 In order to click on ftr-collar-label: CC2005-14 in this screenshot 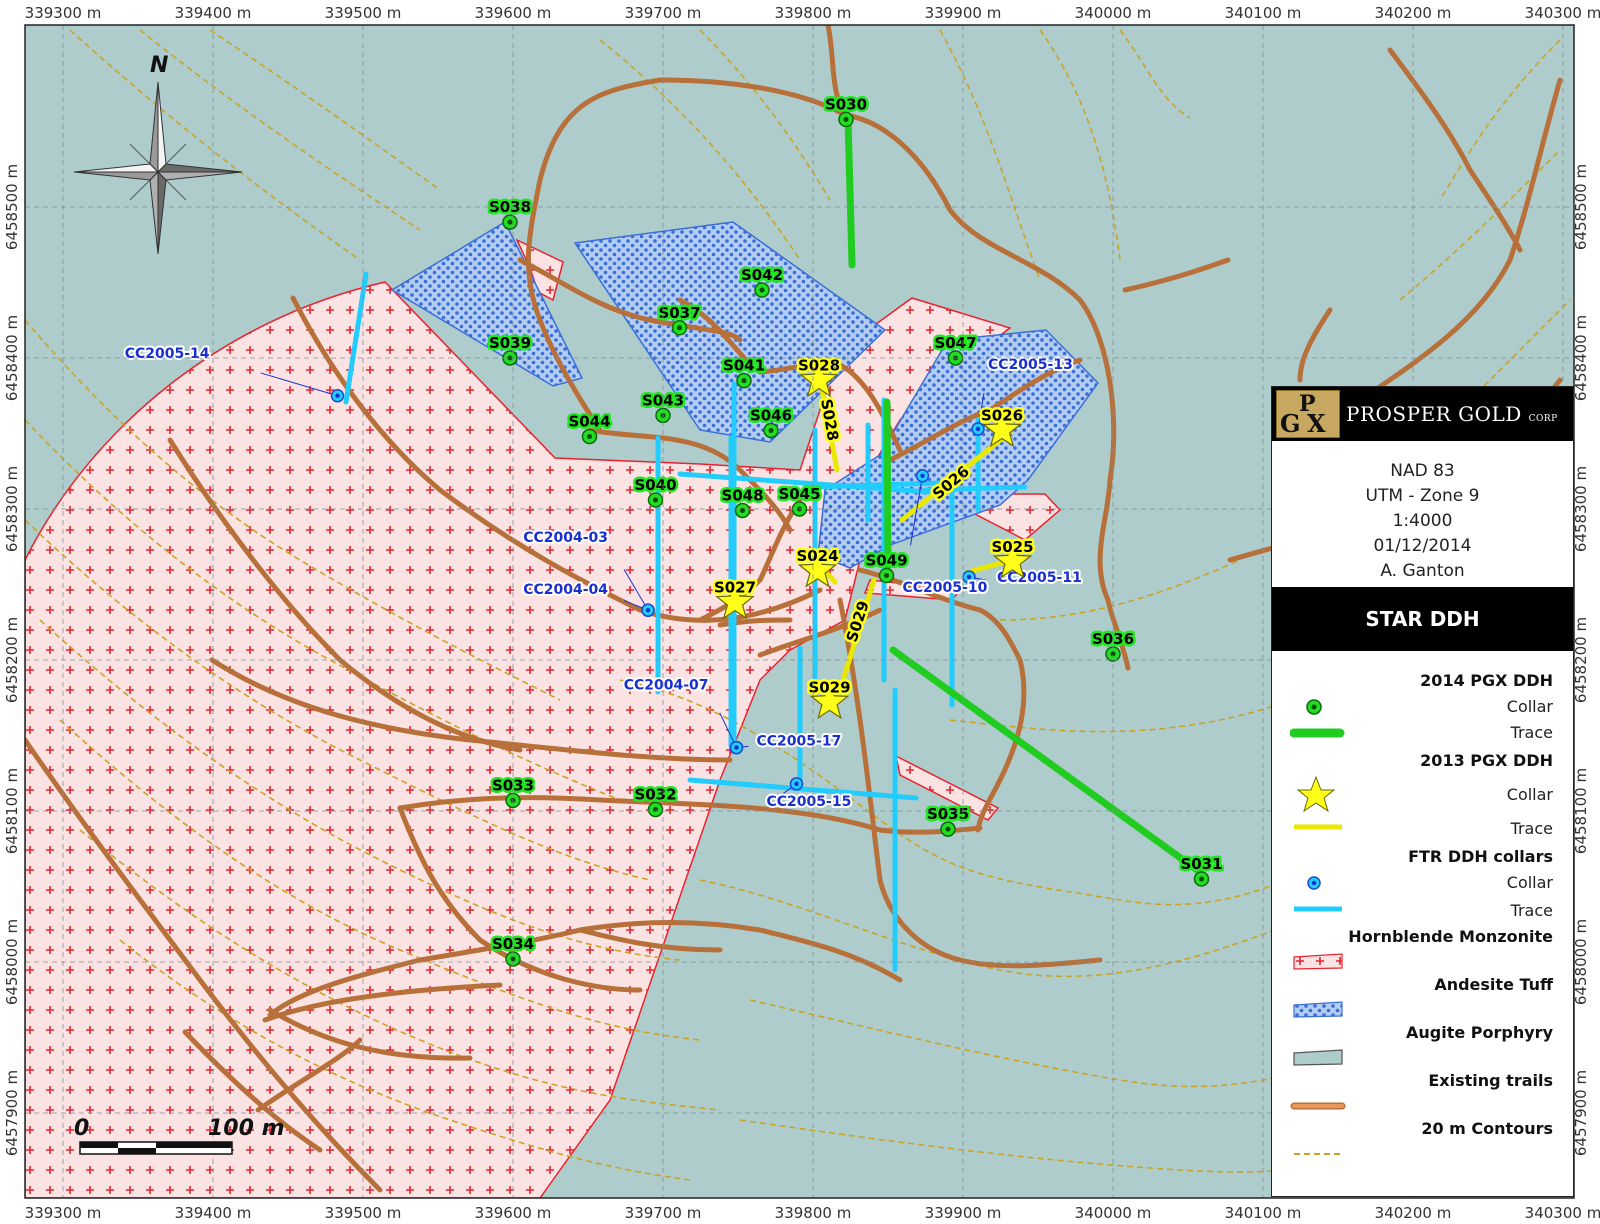, I will do `click(167, 354)`.